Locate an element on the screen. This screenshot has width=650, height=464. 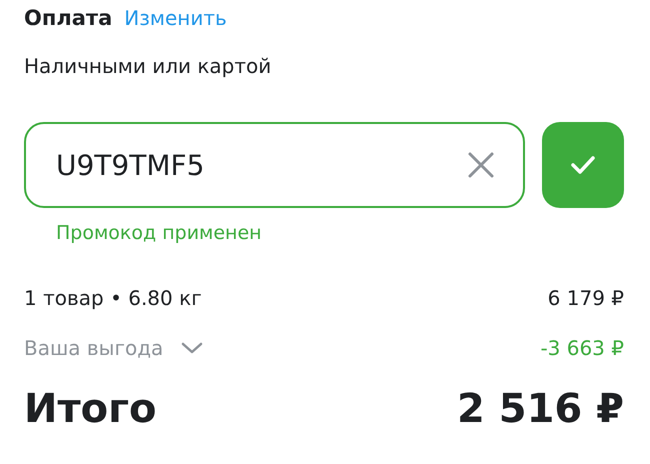
promo-status: Промокод применен is located at coordinates (159, 234).